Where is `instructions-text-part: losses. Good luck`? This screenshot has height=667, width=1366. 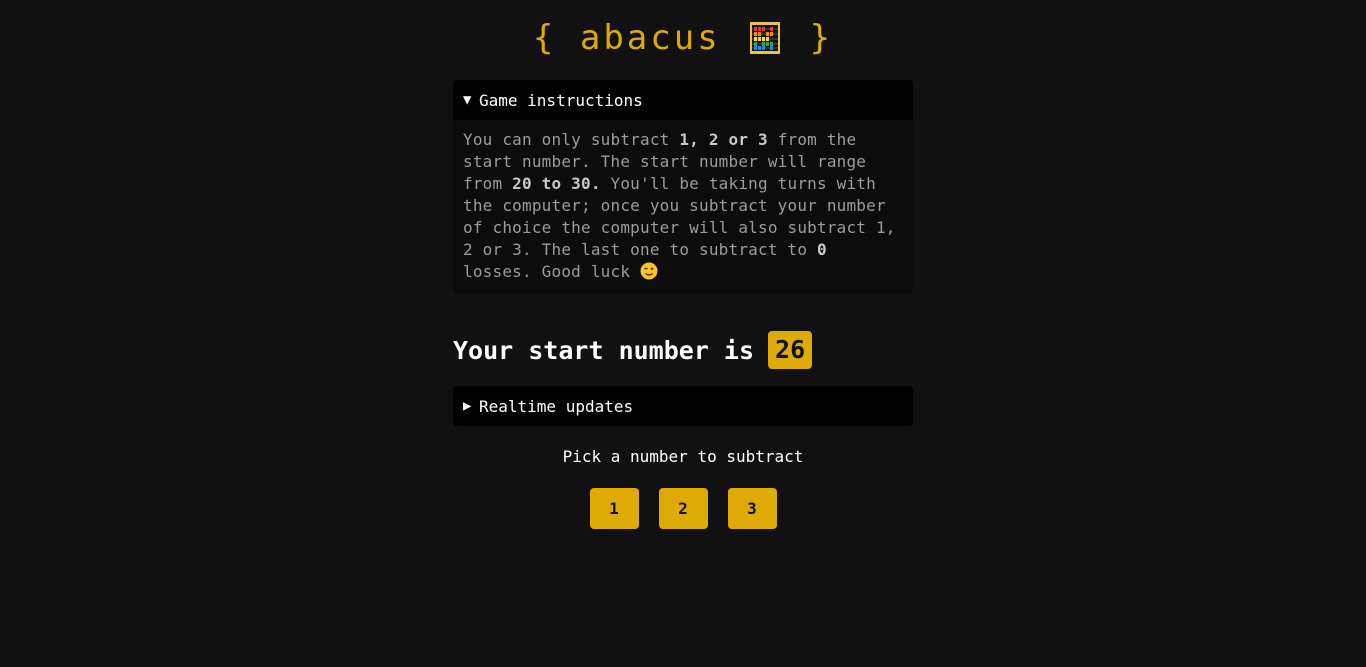 instructions-text-part: losses. Good luck is located at coordinates (551, 271).